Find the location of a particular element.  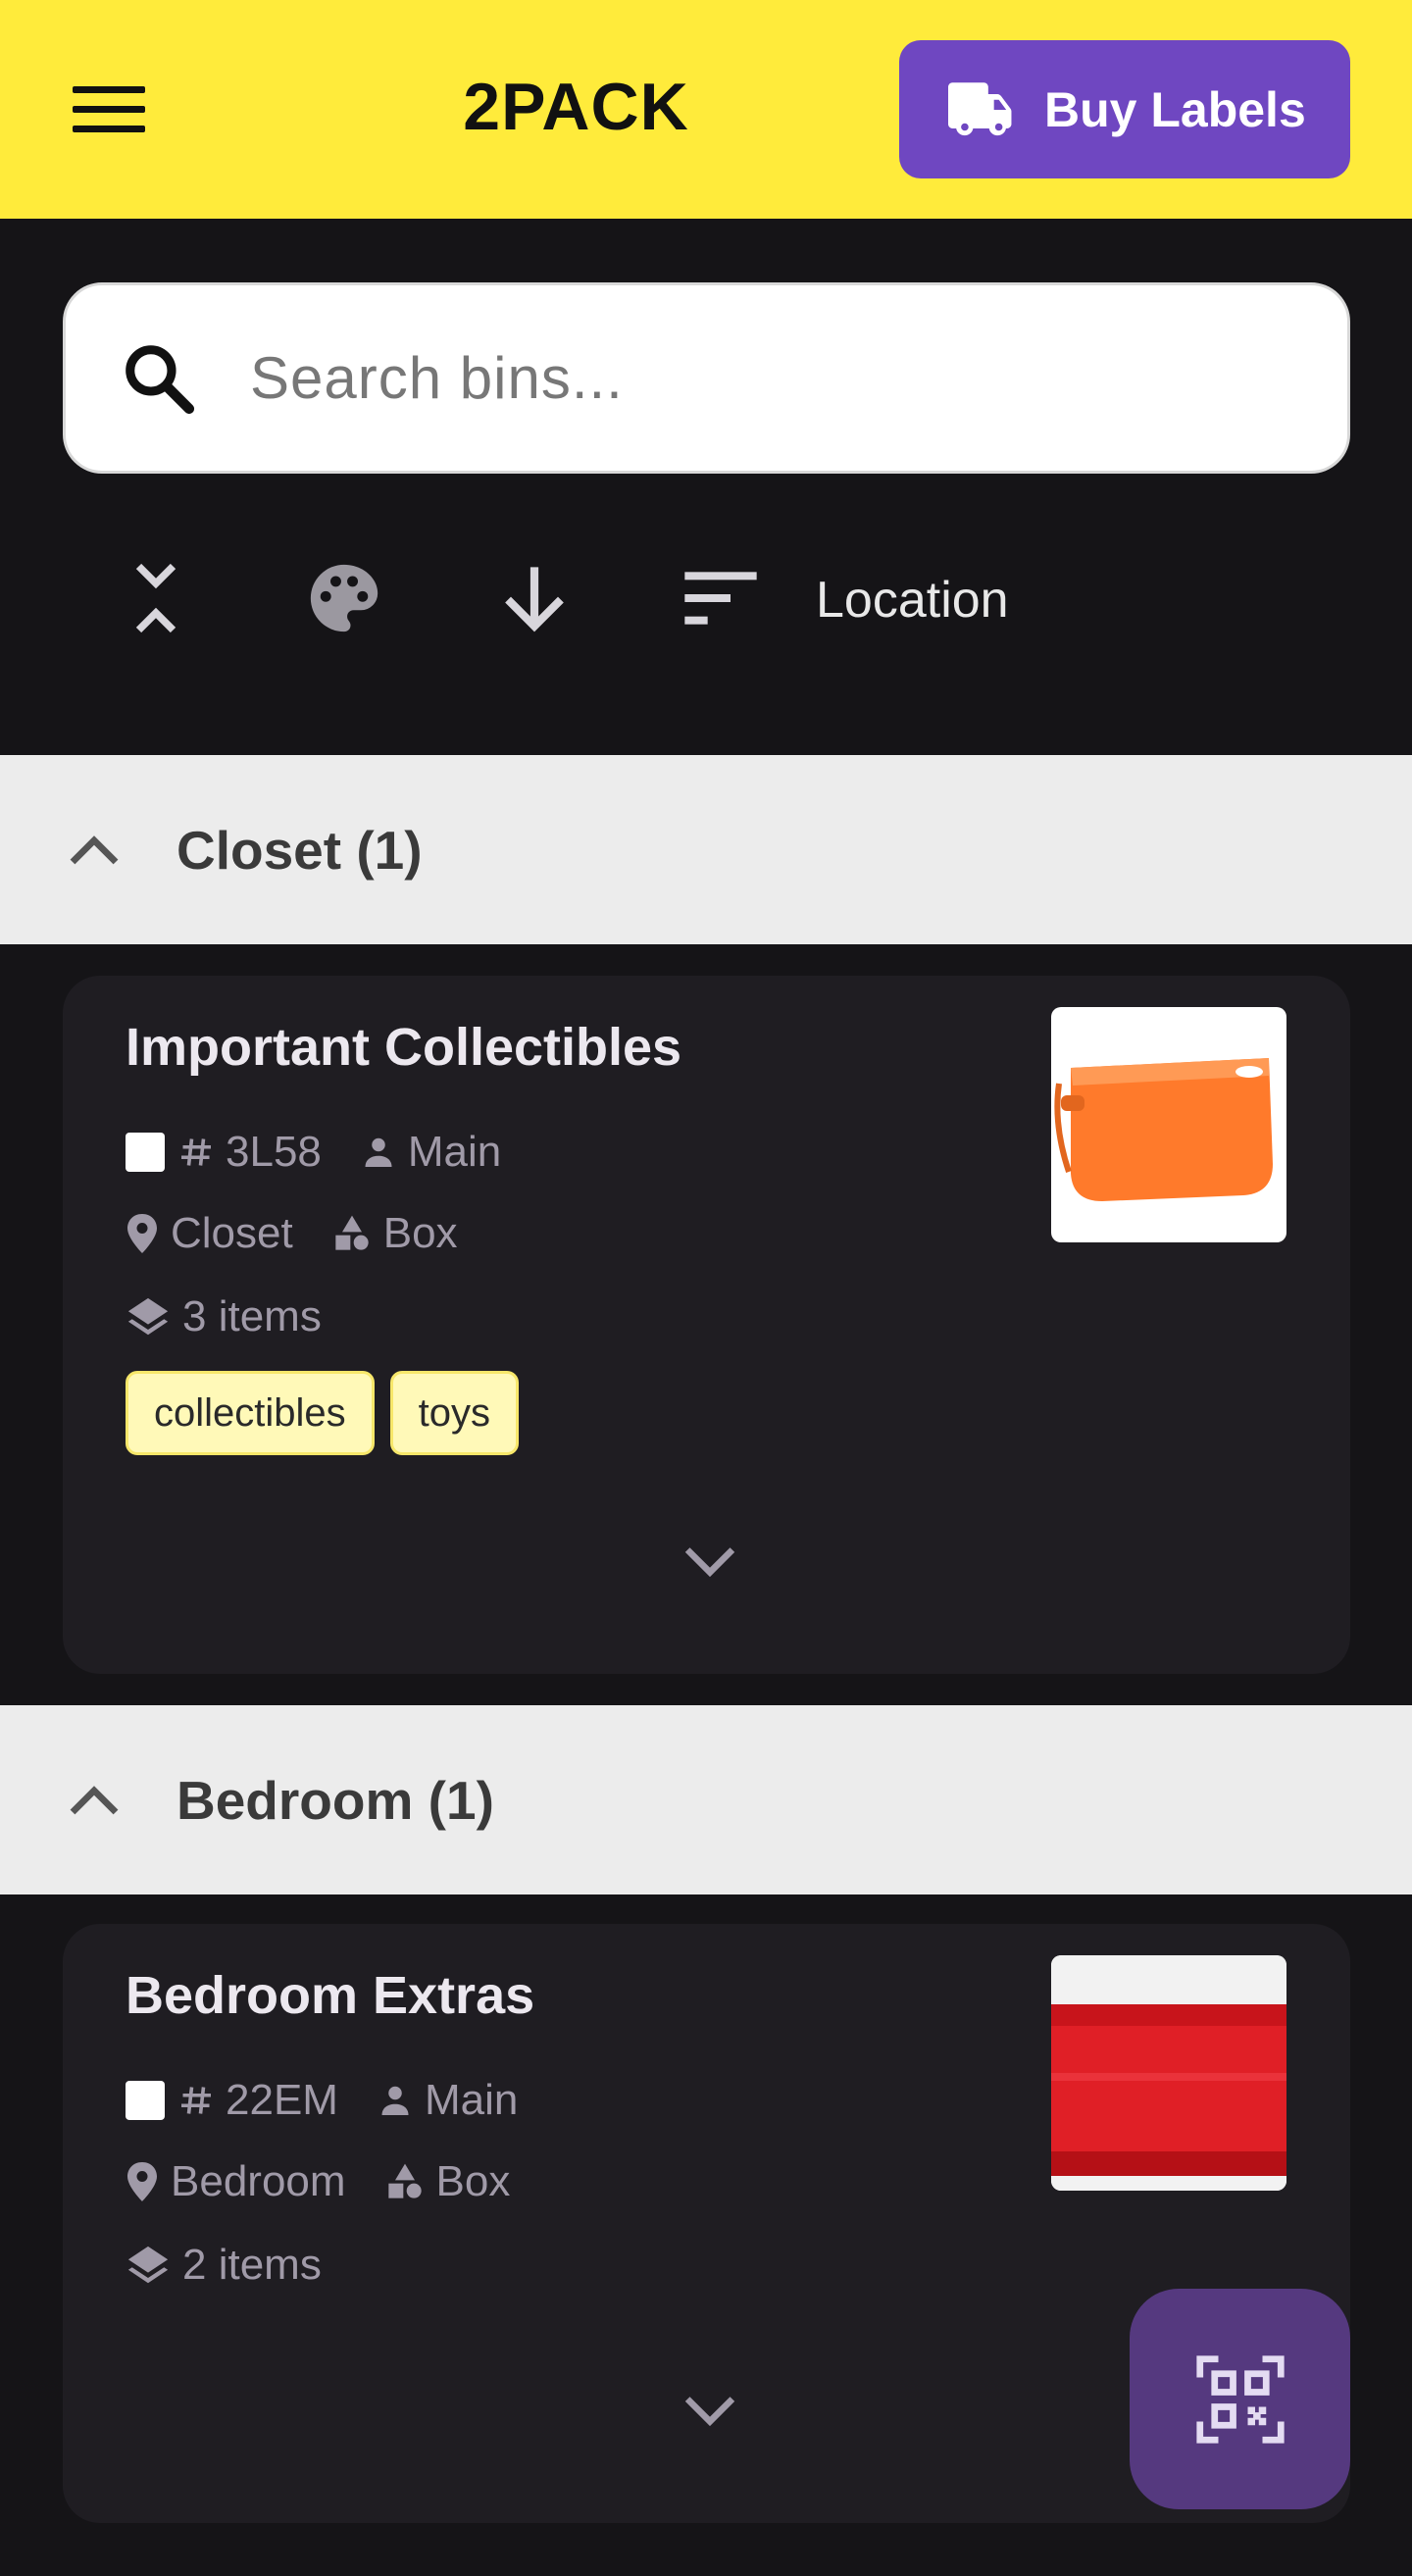

bin-item-count: 3 items is located at coordinates (252, 1316).